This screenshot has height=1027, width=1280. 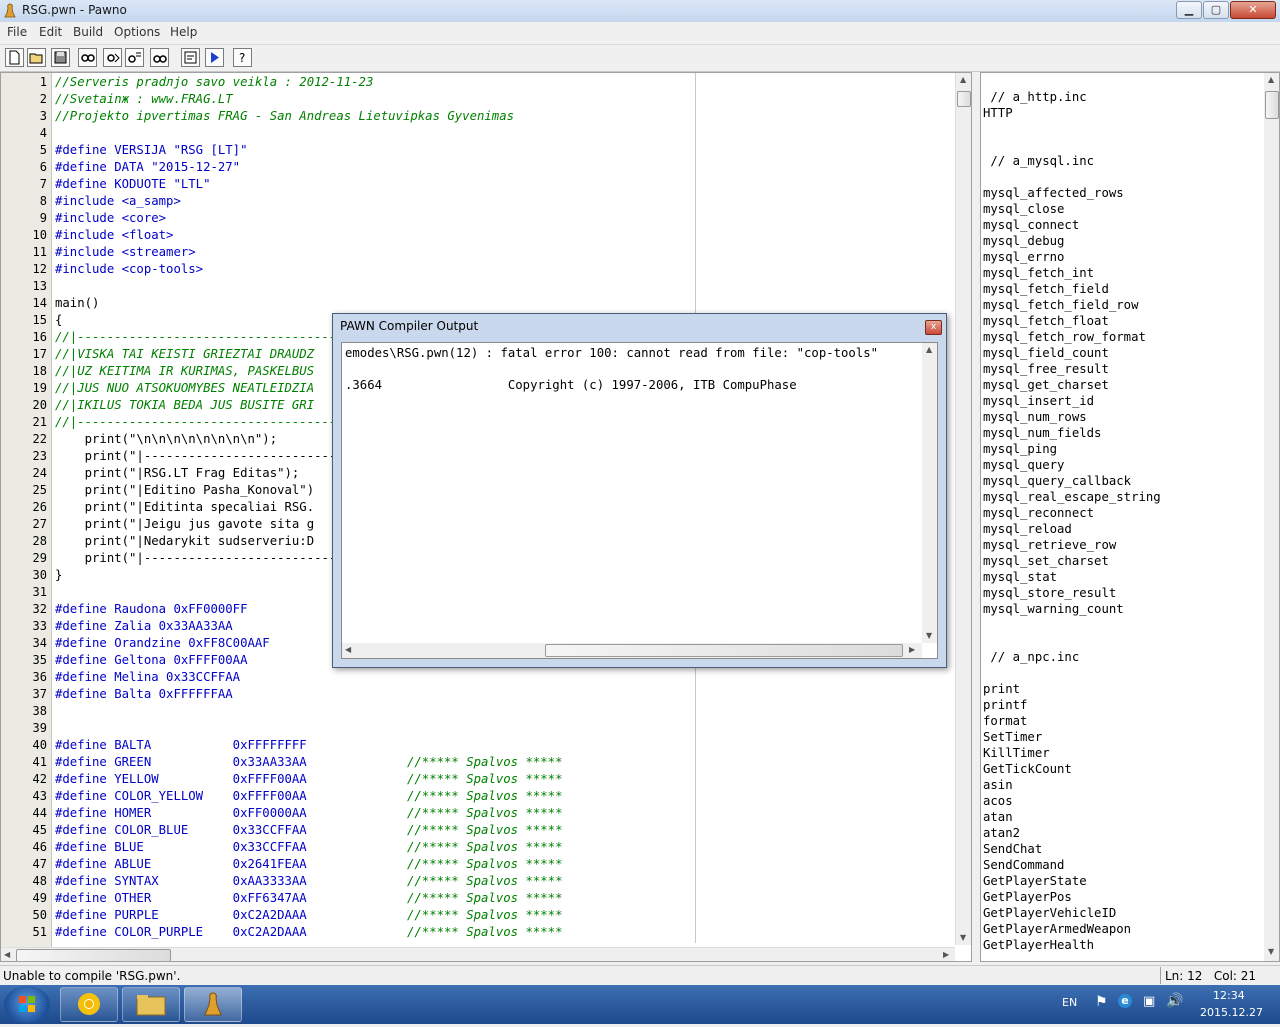 I want to click on new-file-button, so click(x=14, y=57).